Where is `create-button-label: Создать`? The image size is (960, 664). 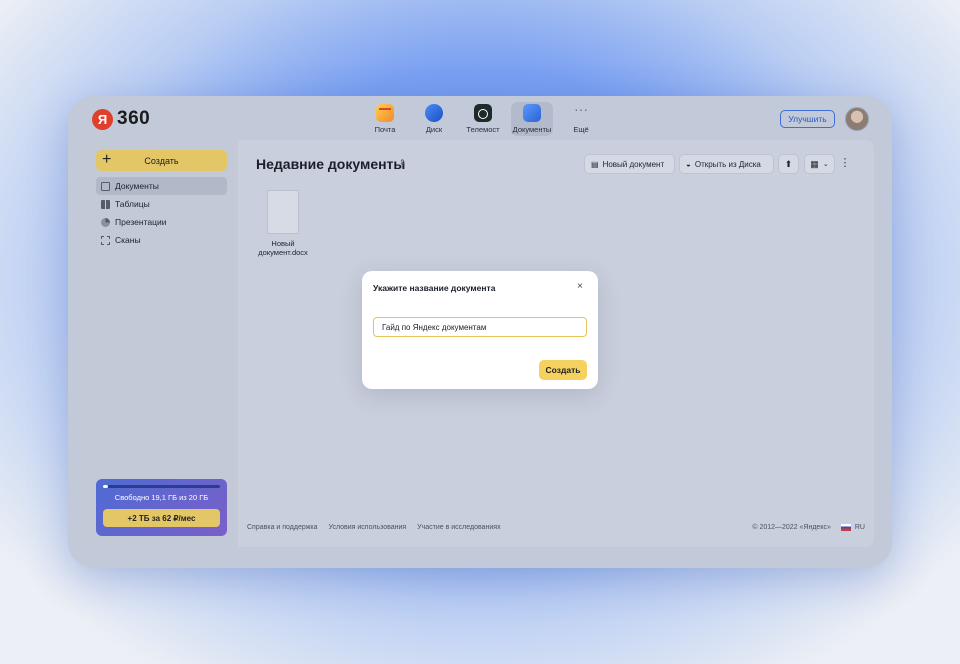 create-button-label: Создать is located at coordinates (161, 160).